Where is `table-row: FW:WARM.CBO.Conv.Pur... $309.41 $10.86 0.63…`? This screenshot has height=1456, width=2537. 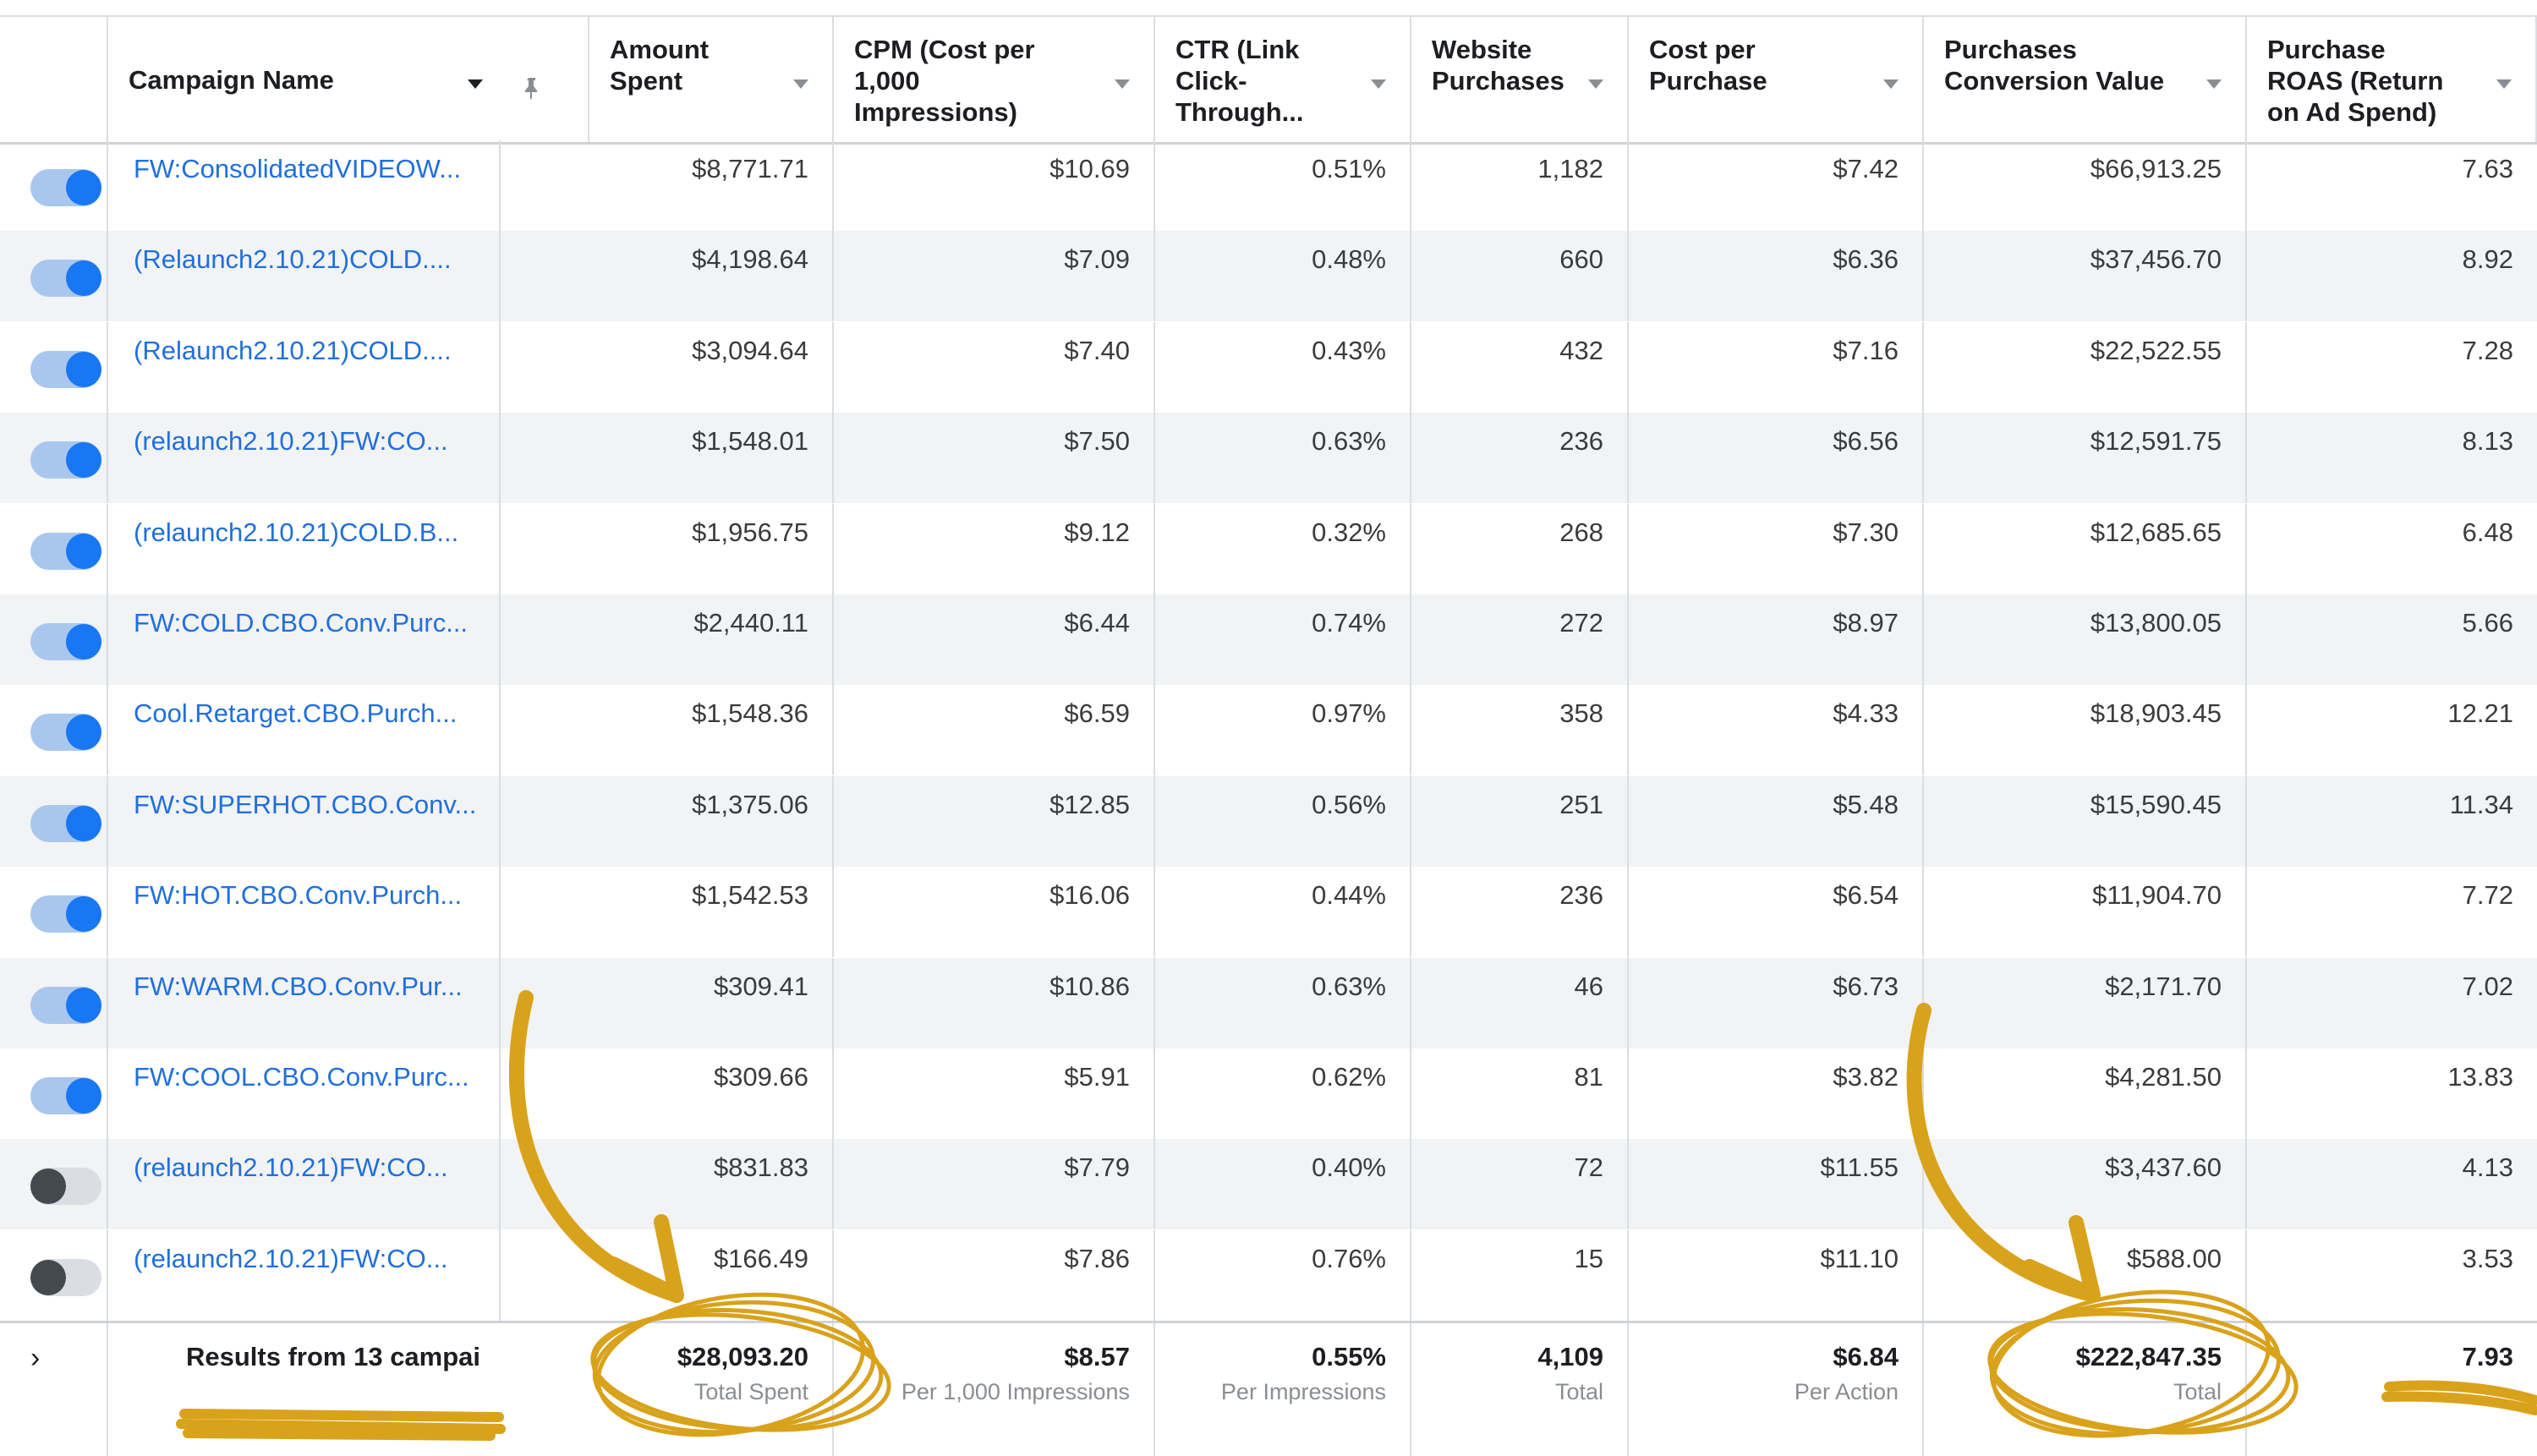 table-row: FW:WARM.CBO.Conv.Pur... $309.41 $10.86 0.63… is located at coordinates (1268, 1003).